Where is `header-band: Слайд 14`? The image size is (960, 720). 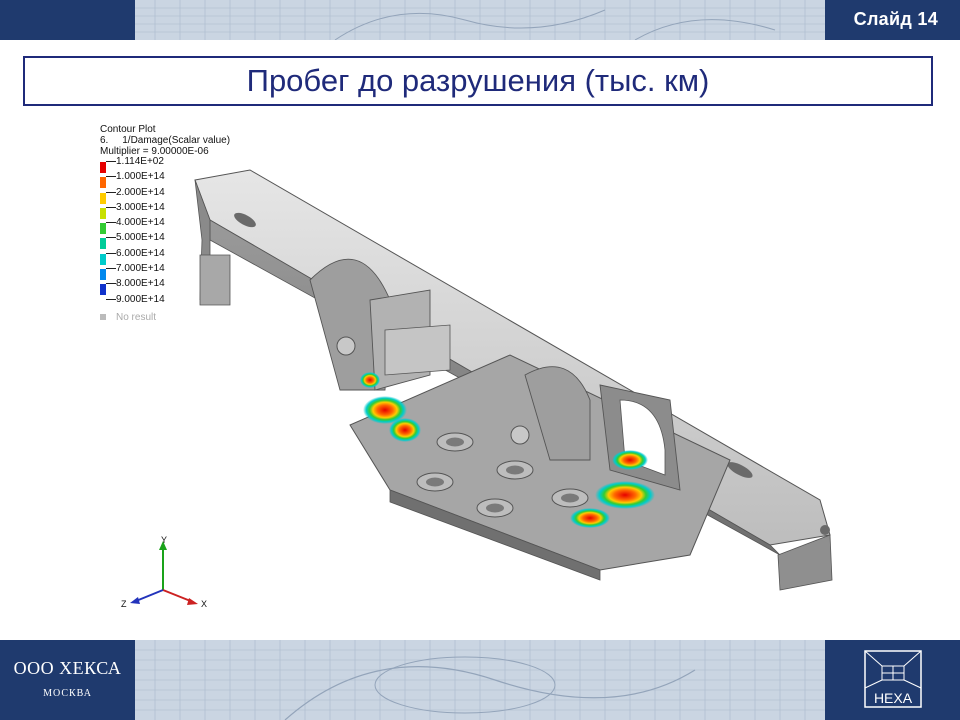 header-band: Слайд 14 is located at coordinates (480, 20).